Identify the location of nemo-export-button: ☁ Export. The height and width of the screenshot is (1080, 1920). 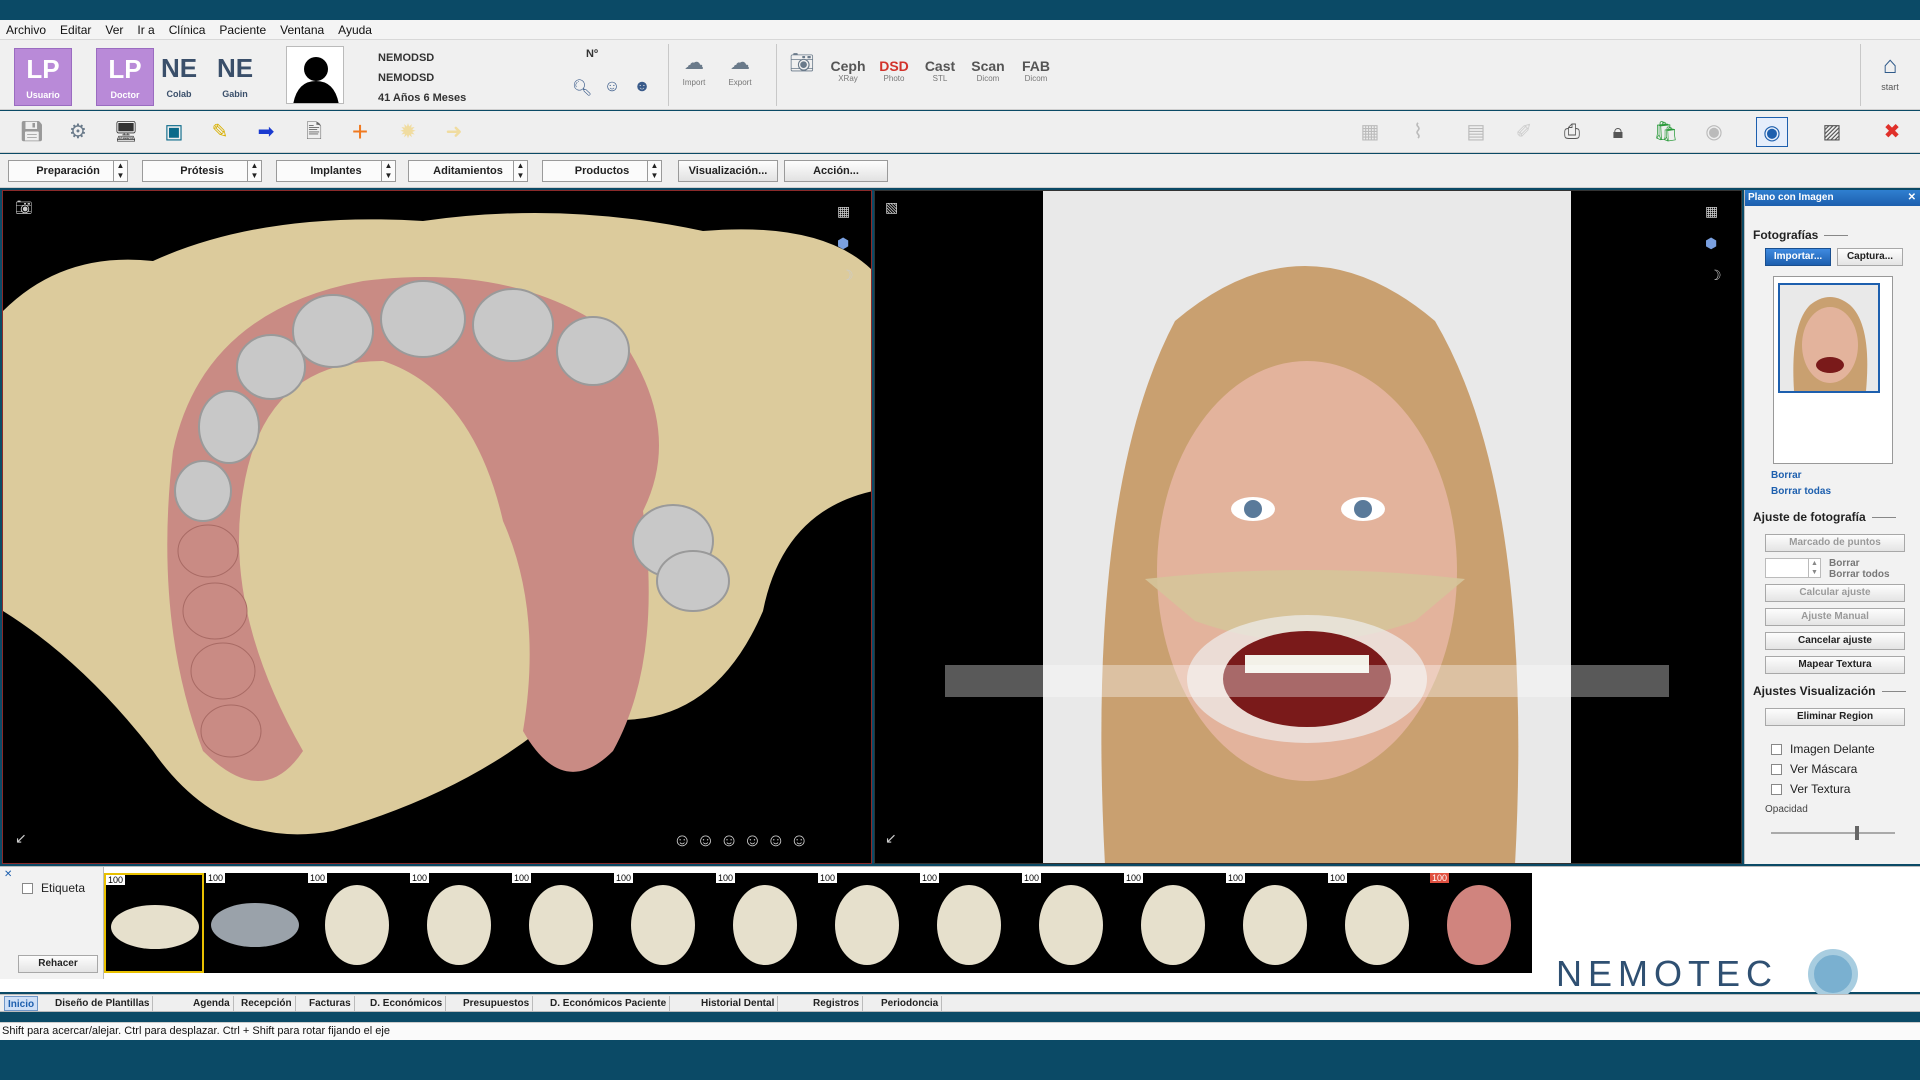
(740, 76).